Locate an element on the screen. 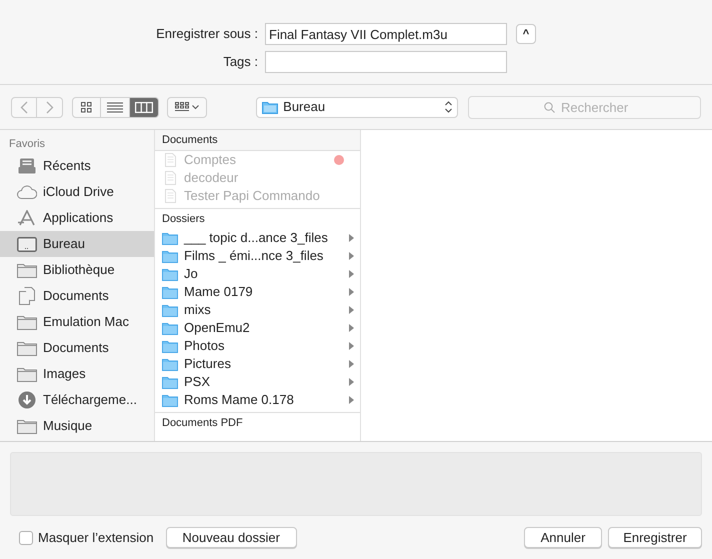 The height and width of the screenshot is (559, 712). list-icon is located at coordinates (115, 107).